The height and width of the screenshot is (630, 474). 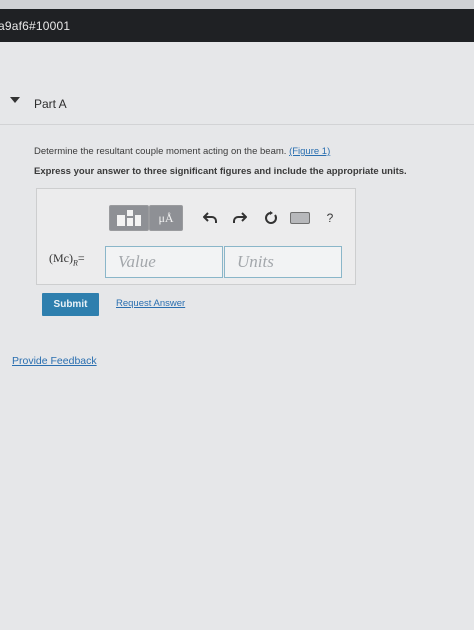 I want to click on answer-variable-label: (Mc)R=, so click(x=67, y=259).